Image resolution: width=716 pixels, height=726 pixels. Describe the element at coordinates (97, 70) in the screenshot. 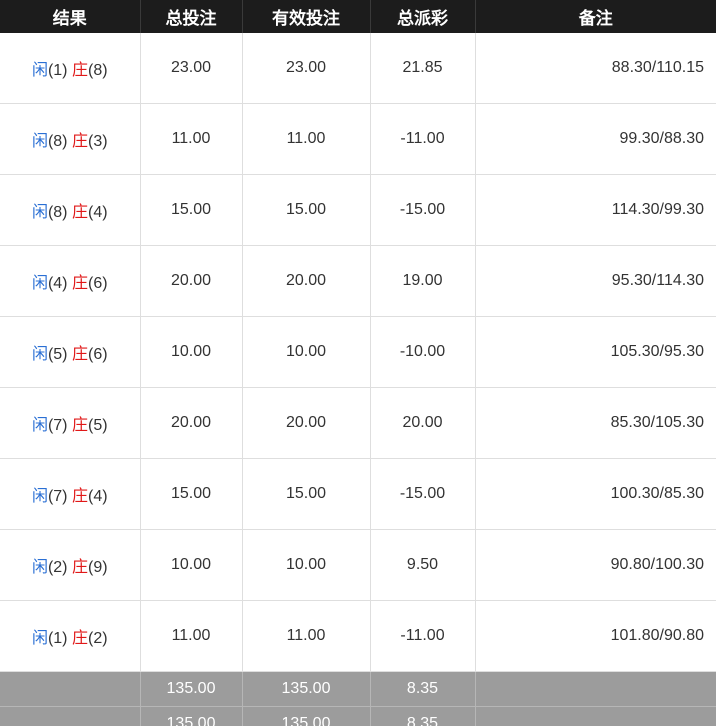

I see `banker-value: (8)` at that location.